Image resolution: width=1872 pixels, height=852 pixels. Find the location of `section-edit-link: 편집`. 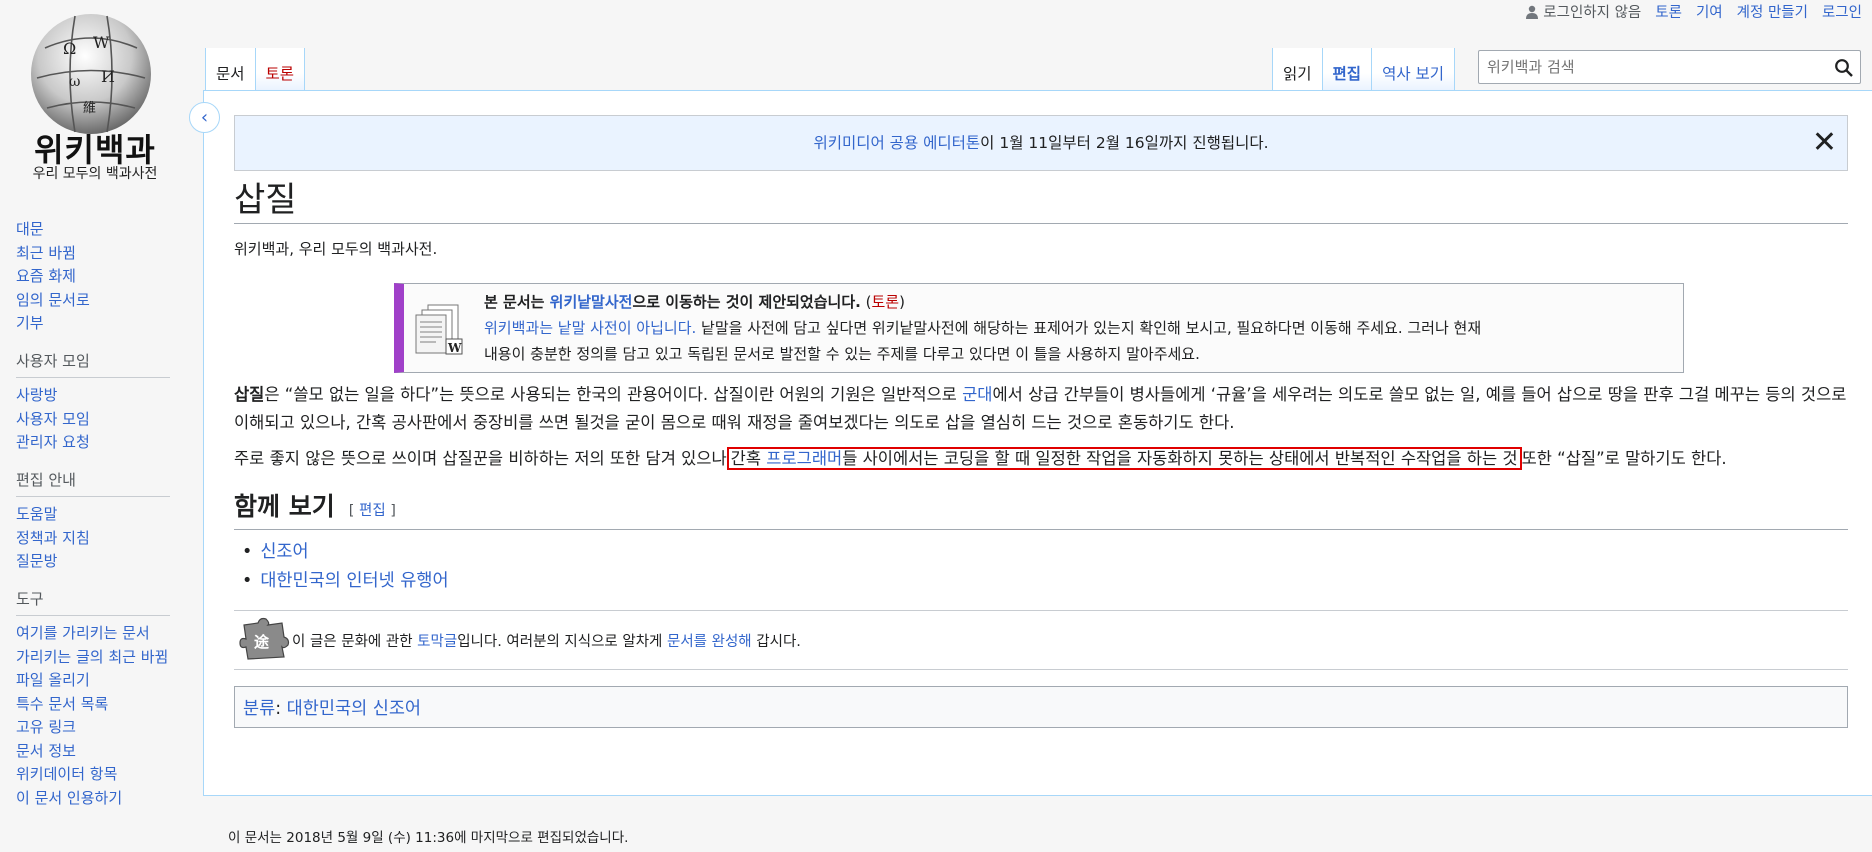

section-edit-link: 편집 is located at coordinates (372, 511).